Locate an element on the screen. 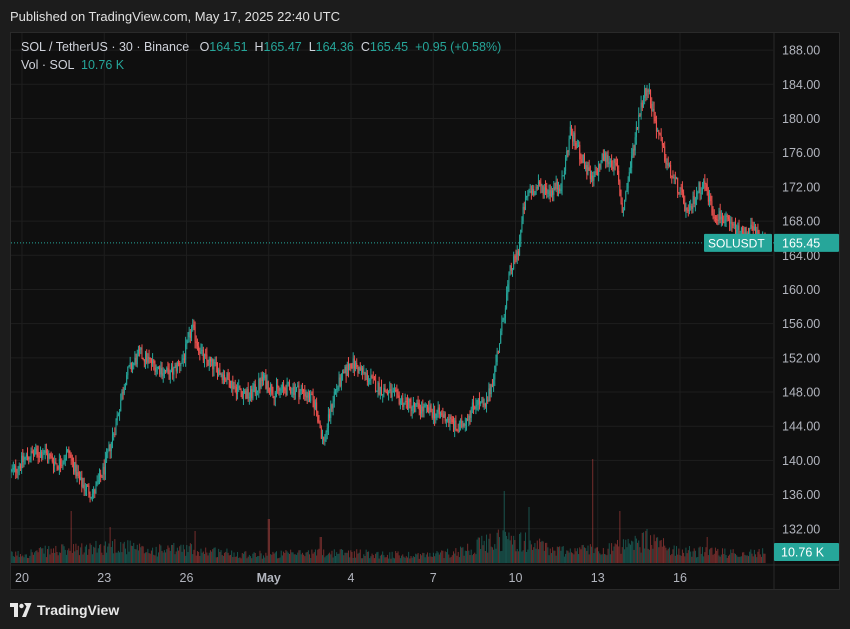  last-price-tag: SOLUSDT 165.45 is located at coordinates (771, 242).